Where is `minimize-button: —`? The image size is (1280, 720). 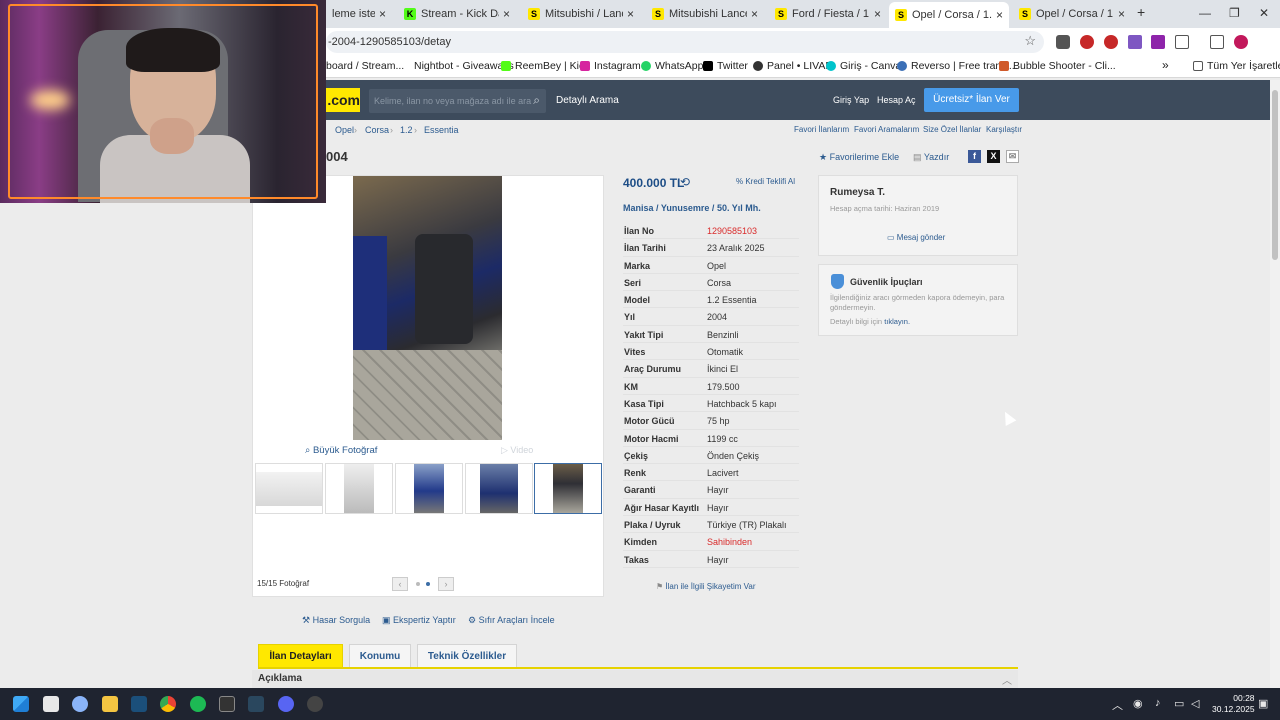
minimize-button: — is located at coordinates (1205, 13).